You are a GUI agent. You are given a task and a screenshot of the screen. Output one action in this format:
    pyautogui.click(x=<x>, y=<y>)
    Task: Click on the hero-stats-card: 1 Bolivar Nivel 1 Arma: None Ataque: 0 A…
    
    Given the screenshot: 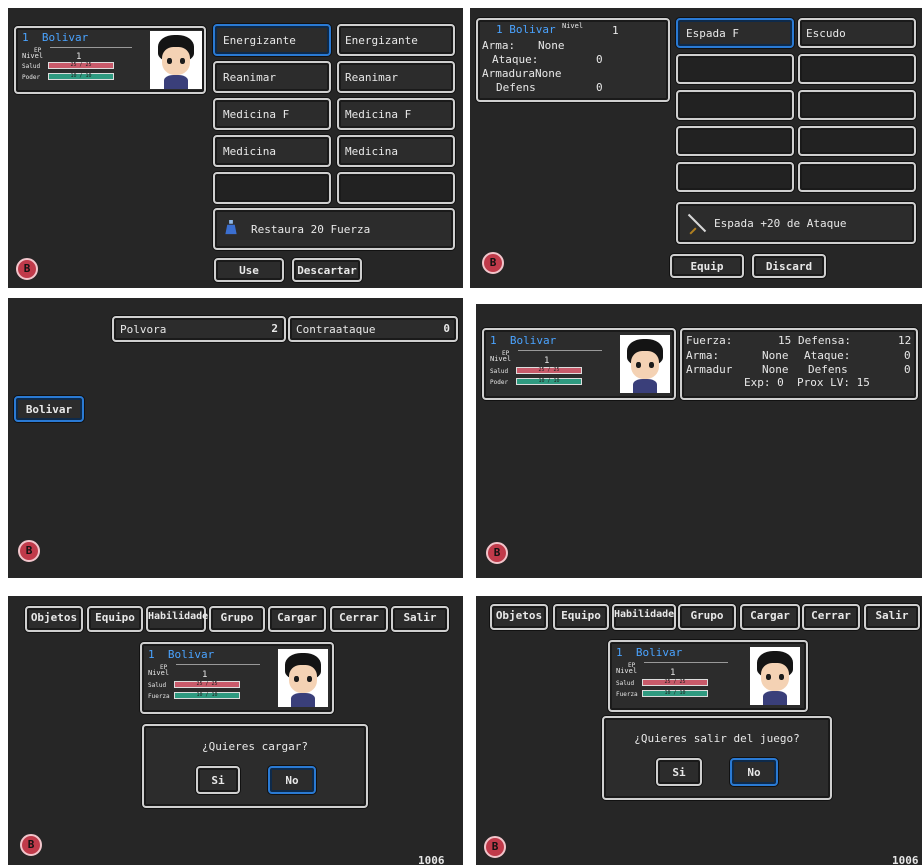 What is the action you would take?
    pyautogui.click(x=573, y=60)
    